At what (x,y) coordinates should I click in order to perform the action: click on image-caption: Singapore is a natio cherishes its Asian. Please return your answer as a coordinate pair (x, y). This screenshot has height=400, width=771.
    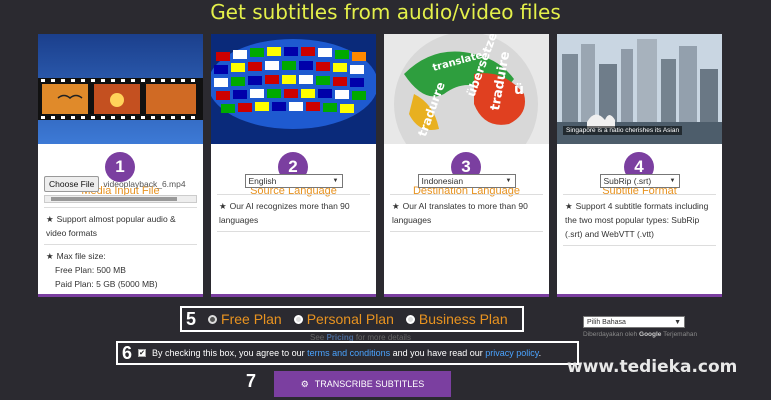
    Looking at the image, I should click on (623, 130).